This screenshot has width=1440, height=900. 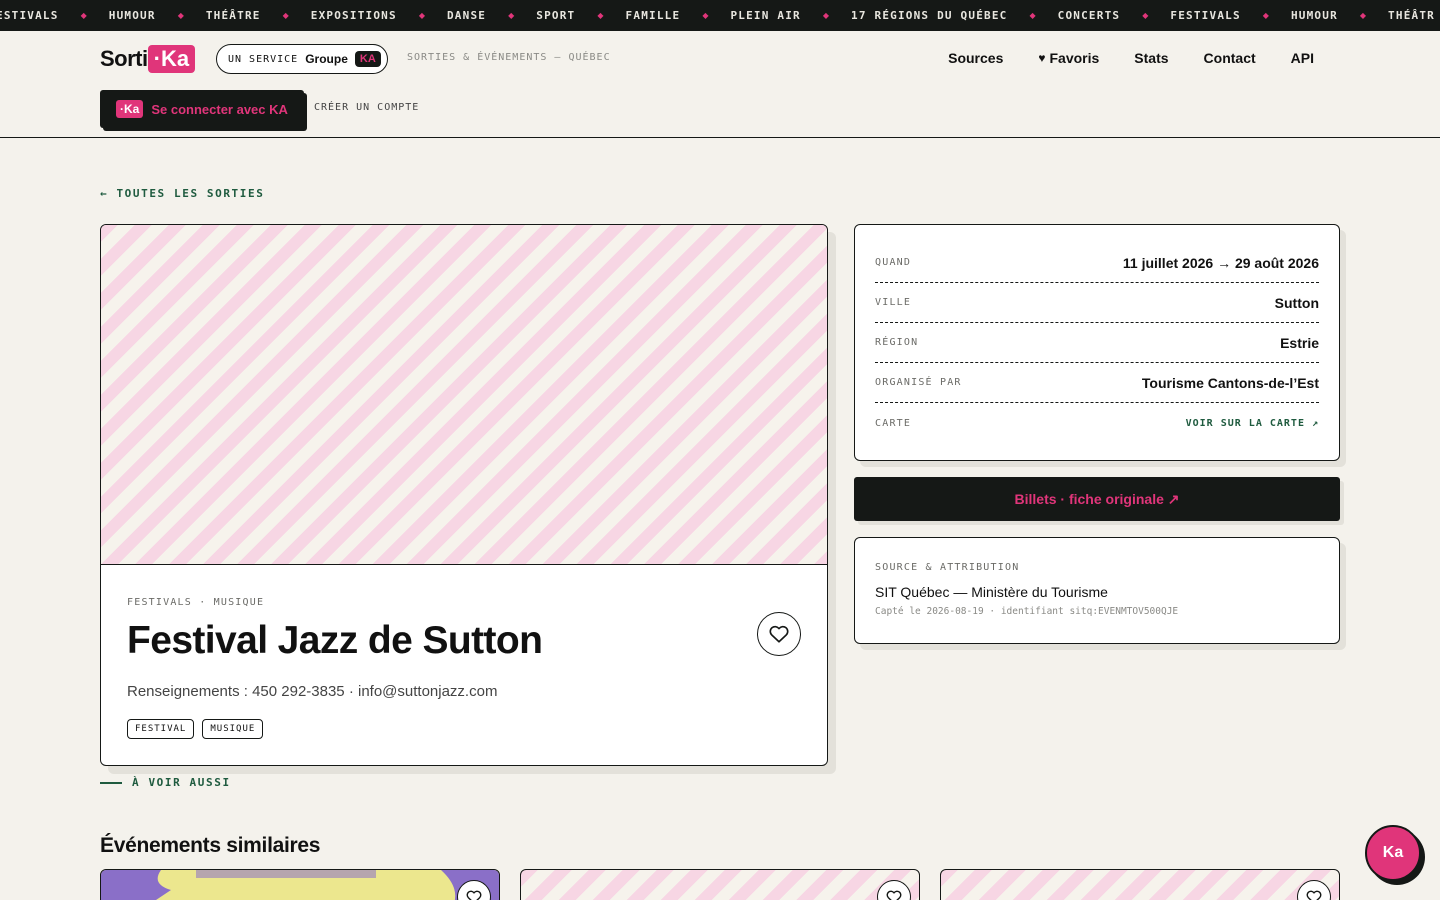 What do you see at coordinates (555, 15) in the screenshot?
I see `ticker-item: SPORT` at bounding box center [555, 15].